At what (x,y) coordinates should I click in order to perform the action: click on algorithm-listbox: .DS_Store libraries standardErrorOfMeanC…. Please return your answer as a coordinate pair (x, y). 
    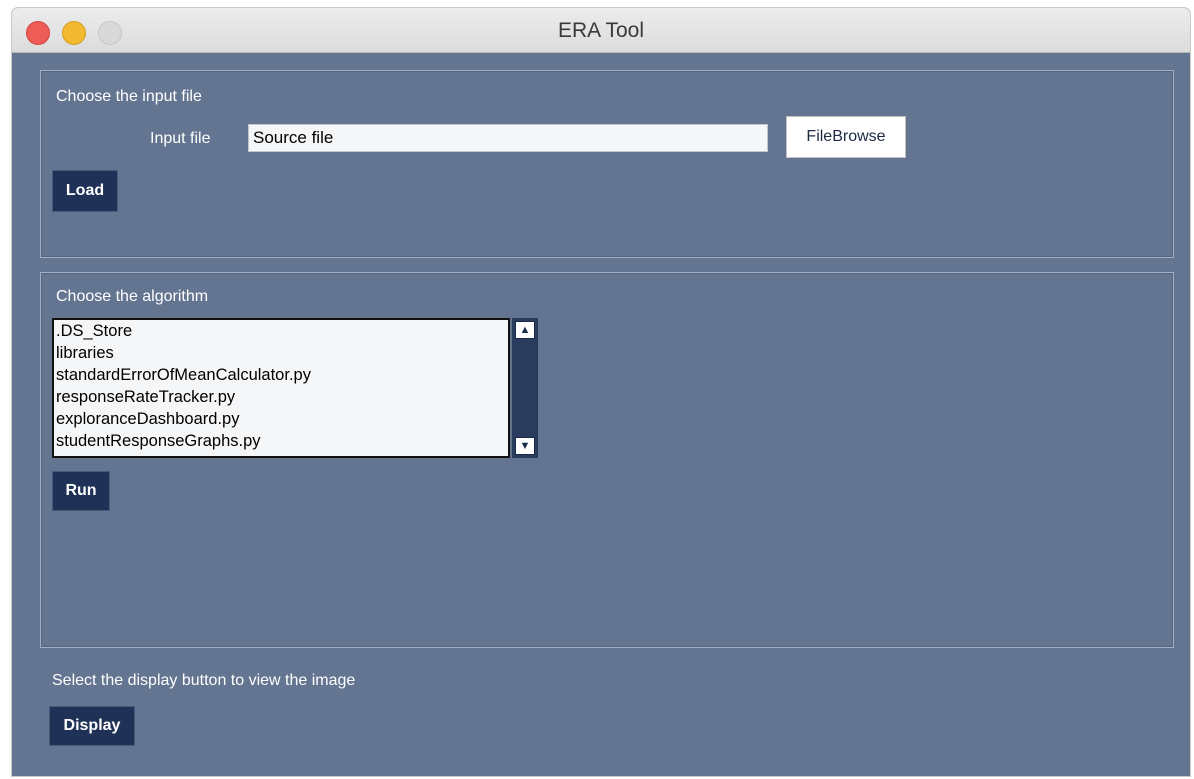
    Looking at the image, I should click on (281, 388).